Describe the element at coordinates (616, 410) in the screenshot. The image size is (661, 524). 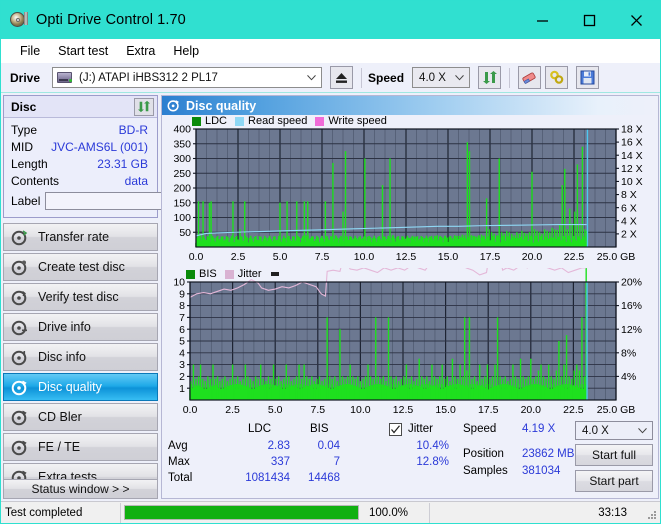
I see `svg-text: 25.0 GB` at that location.